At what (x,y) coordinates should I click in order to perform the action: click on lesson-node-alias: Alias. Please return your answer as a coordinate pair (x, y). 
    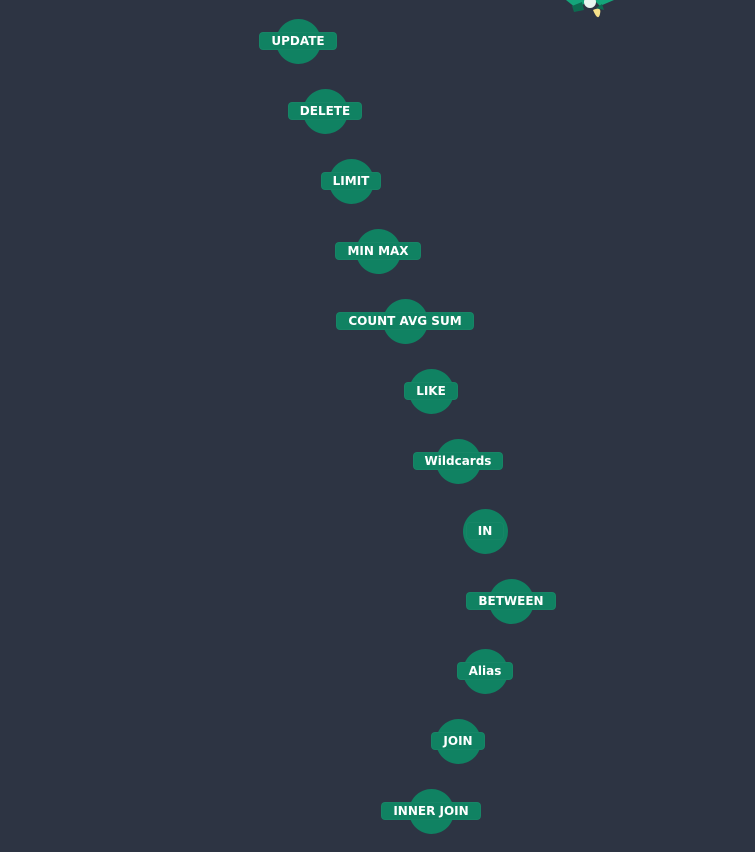
    Looking at the image, I should click on (485, 671).